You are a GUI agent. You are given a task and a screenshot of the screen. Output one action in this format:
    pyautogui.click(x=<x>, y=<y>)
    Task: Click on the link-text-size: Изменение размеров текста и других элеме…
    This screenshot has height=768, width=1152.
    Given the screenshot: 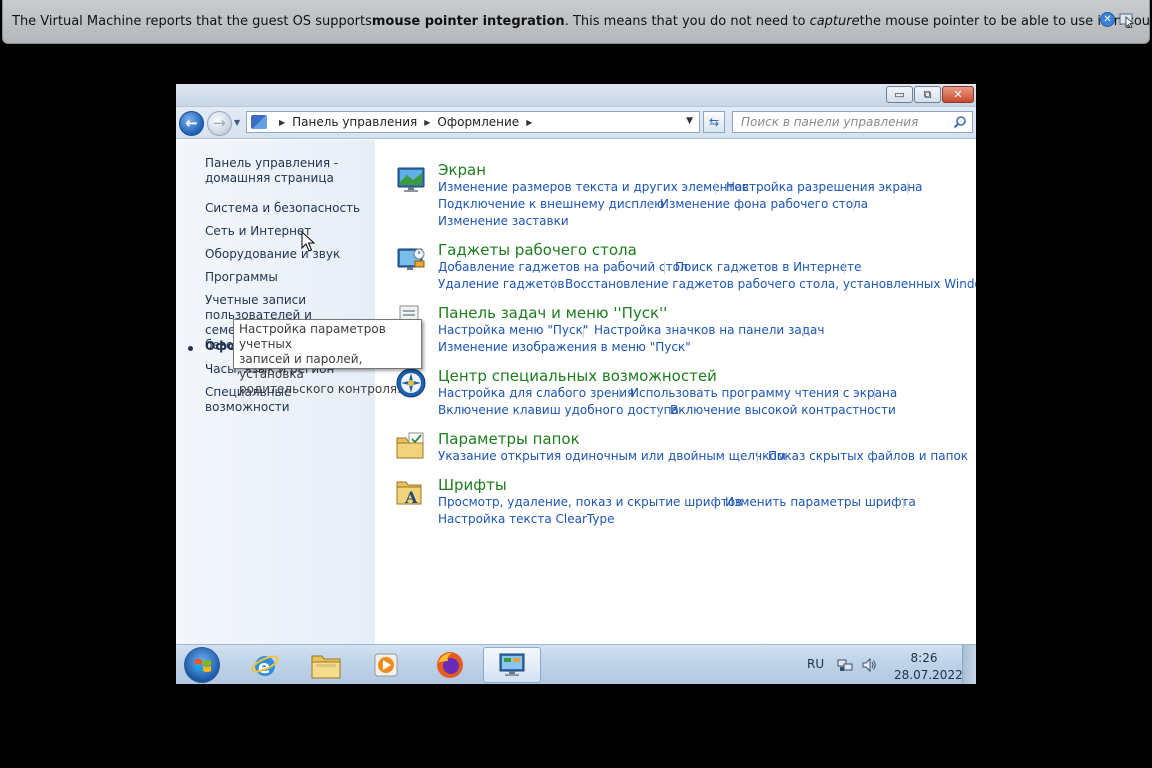 What is the action you would take?
    pyautogui.click(x=593, y=187)
    